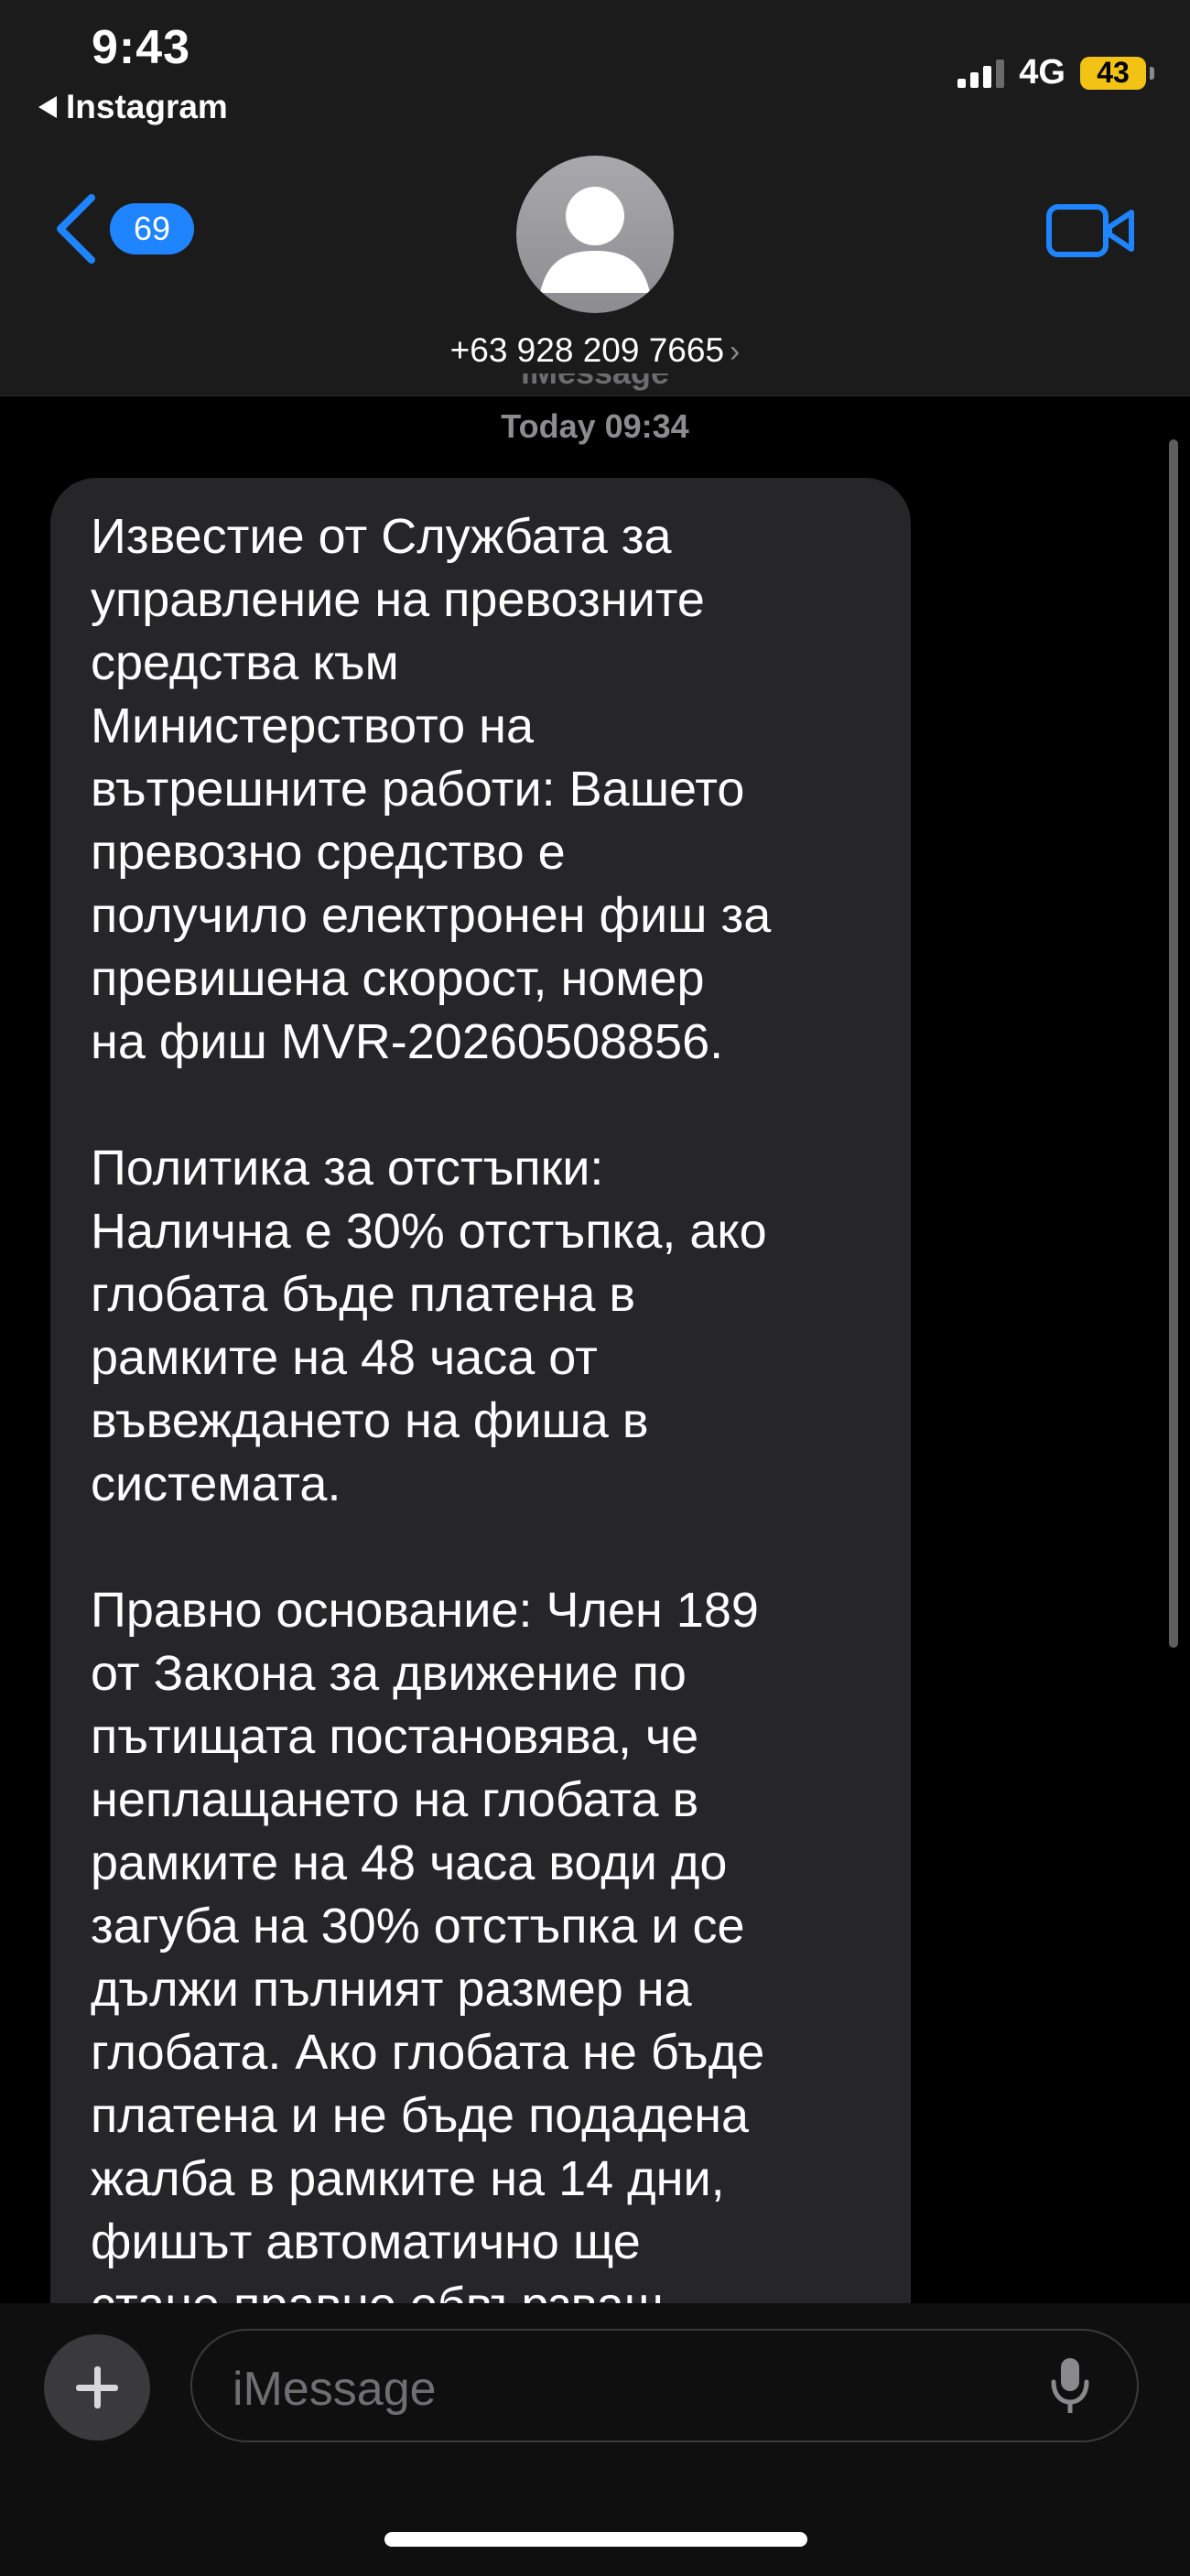 Image resolution: width=1190 pixels, height=2576 pixels. What do you see at coordinates (735, 351) in the screenshot?
I see `contact-chevron-icon: ›` at bounding box center [735, 351].